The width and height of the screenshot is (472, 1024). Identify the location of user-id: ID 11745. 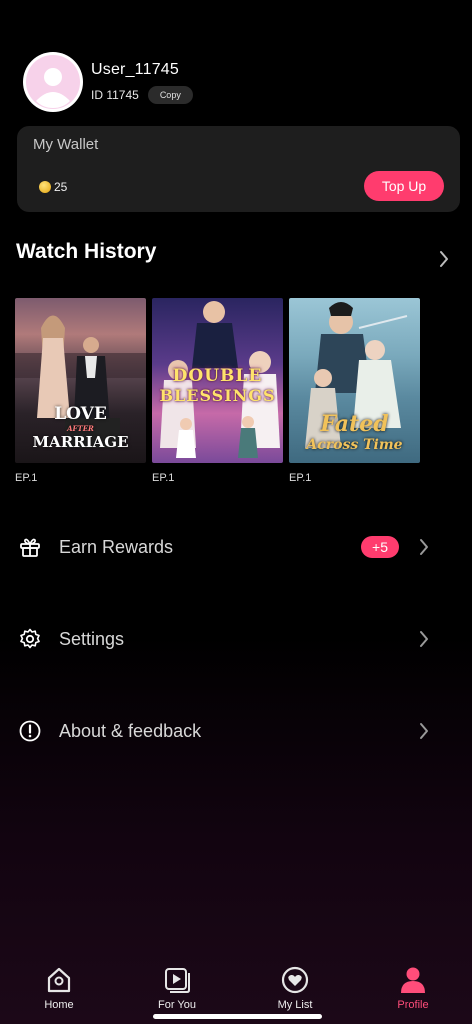
(115, 94).